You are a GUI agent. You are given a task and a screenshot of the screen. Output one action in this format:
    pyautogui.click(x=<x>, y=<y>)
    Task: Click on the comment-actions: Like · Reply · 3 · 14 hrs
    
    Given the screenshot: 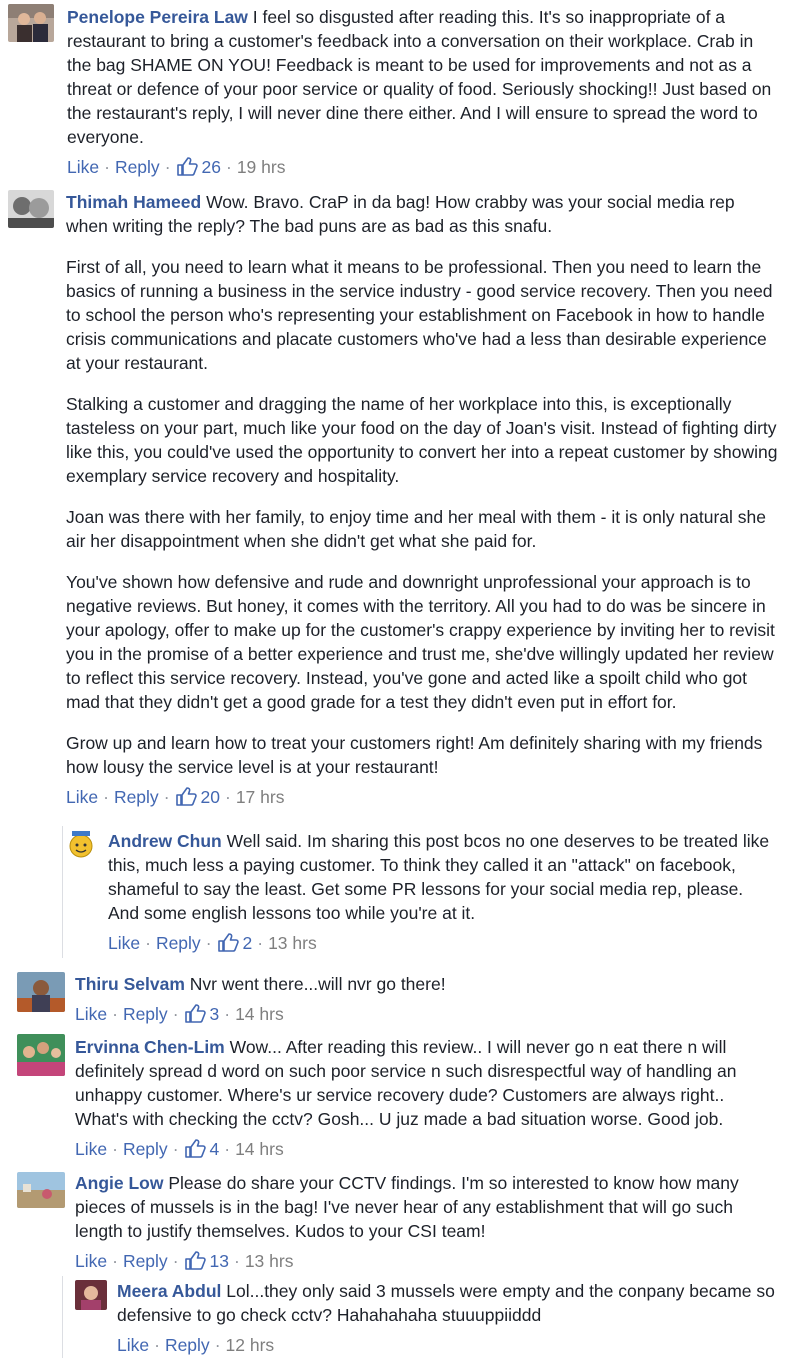 What is the action you would take?
    pyautogui.click(x=179, y=1014)
    